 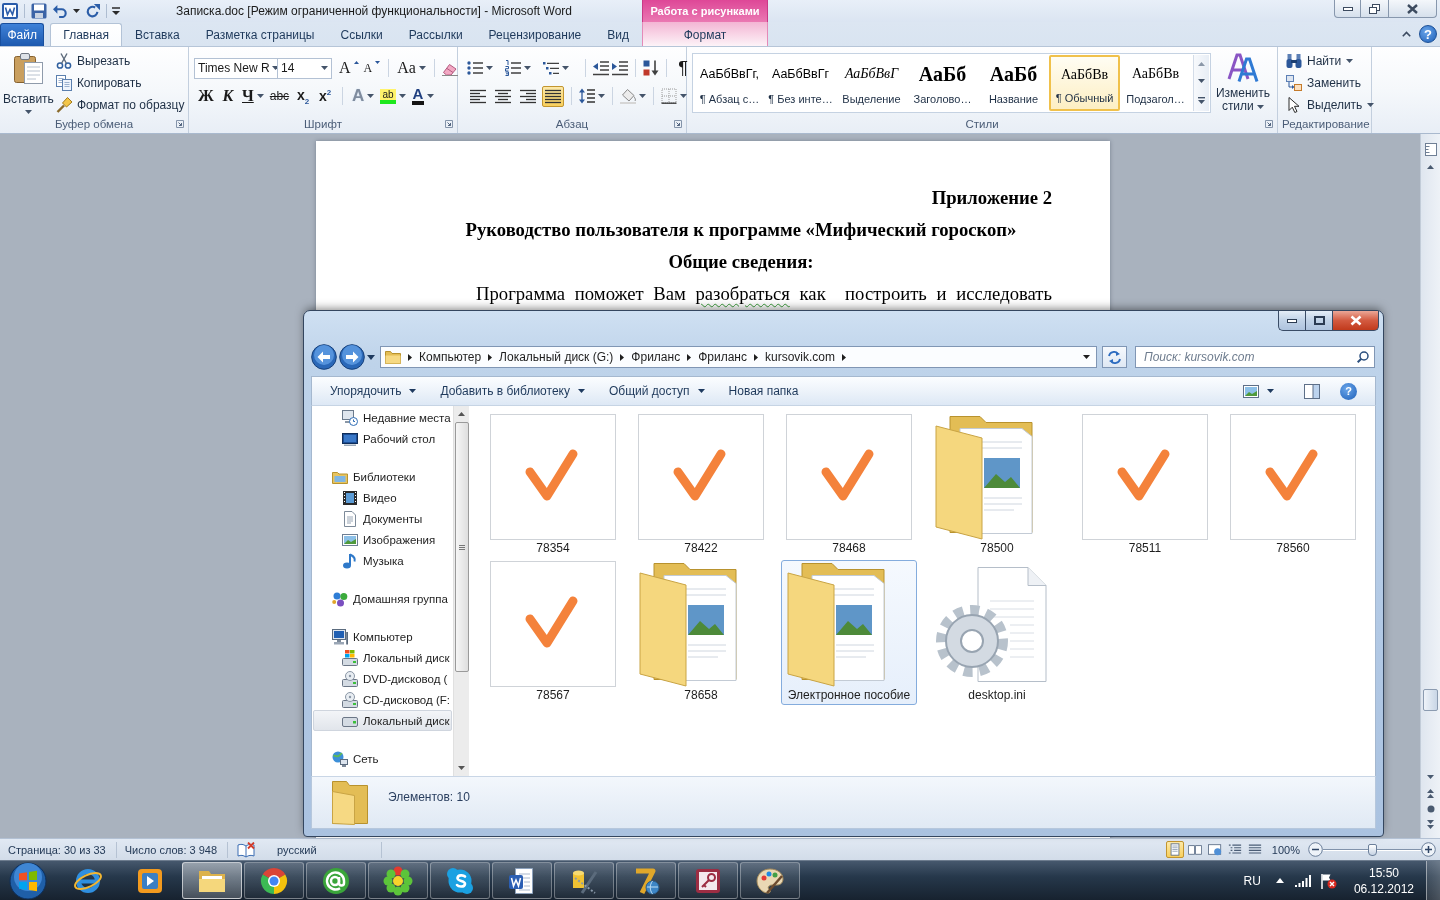 I want to click on proofing-book-icon, so click(x=246, y=849).